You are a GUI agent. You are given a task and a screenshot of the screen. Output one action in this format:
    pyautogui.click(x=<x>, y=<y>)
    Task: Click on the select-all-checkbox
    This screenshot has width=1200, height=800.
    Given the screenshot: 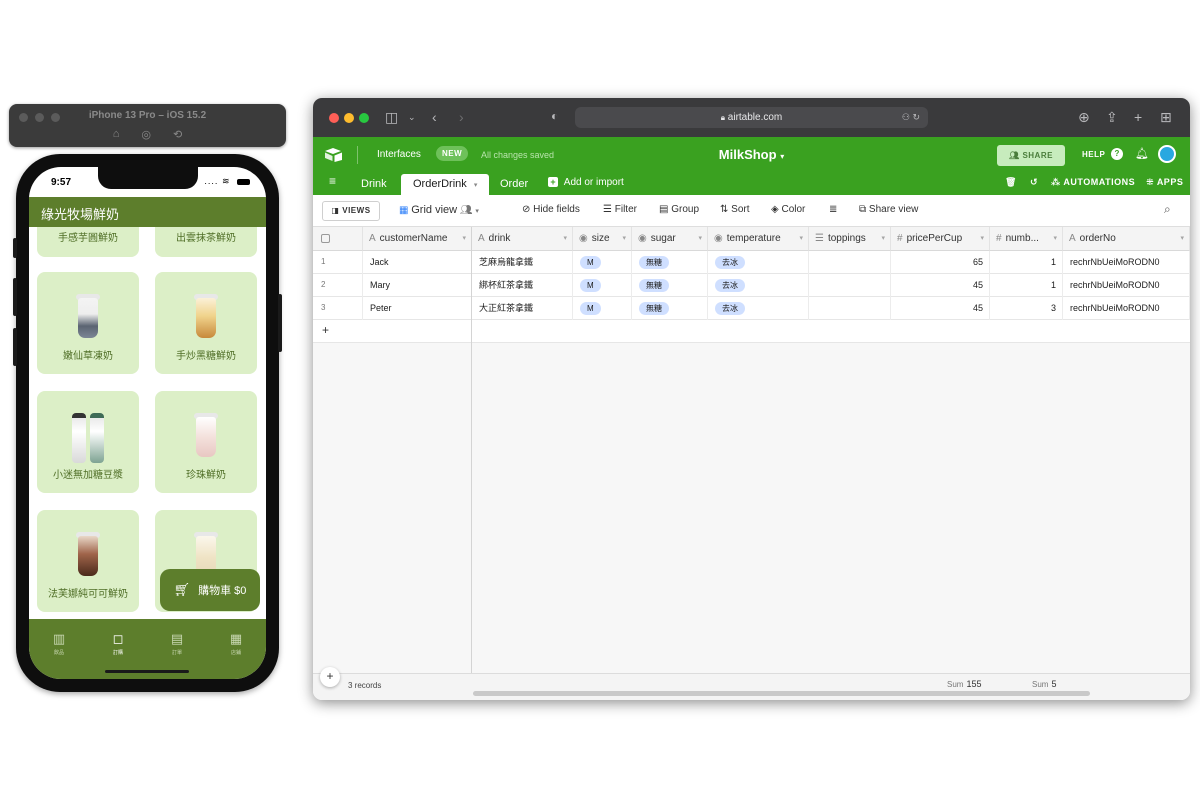 What is the action you would take?
    pyautogui.click(x=325, y=238)
    